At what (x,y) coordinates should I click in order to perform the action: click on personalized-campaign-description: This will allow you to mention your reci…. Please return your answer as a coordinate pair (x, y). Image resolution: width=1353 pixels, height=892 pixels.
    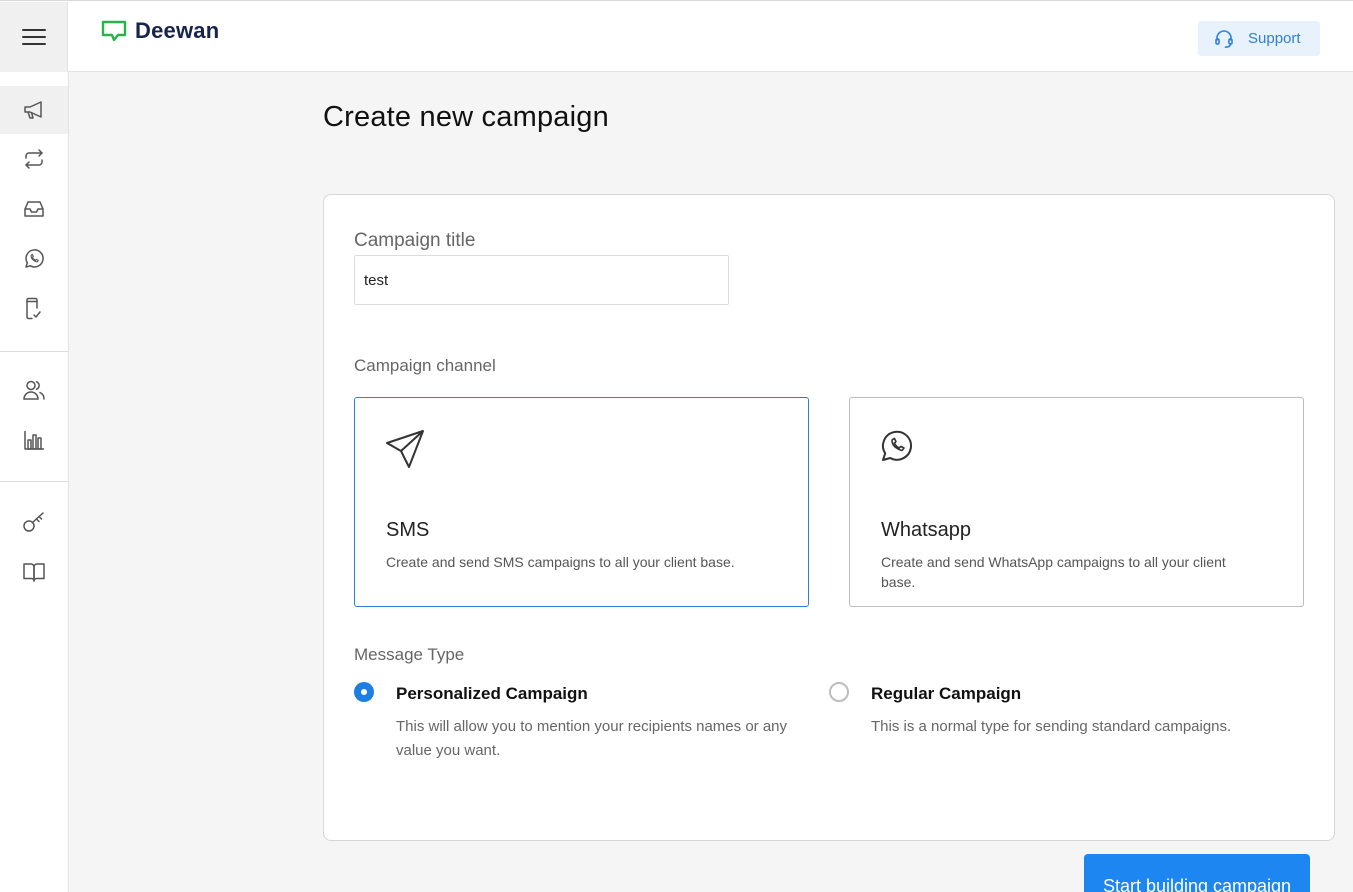
    Looking at the image, I should click on (592, 738).